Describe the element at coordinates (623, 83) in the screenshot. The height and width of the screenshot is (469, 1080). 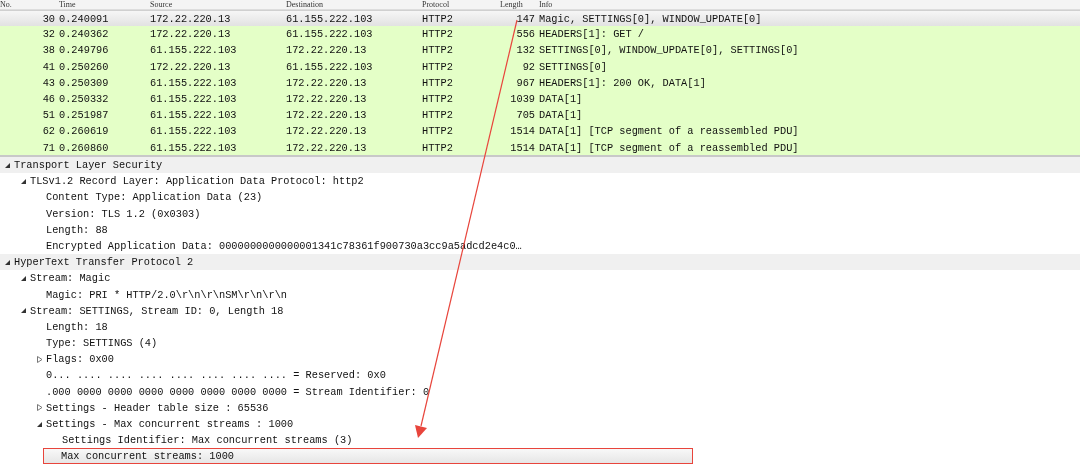
I see `table-cell-text: HEADERS[1]: 200 OK, DATA[1]` at that location.